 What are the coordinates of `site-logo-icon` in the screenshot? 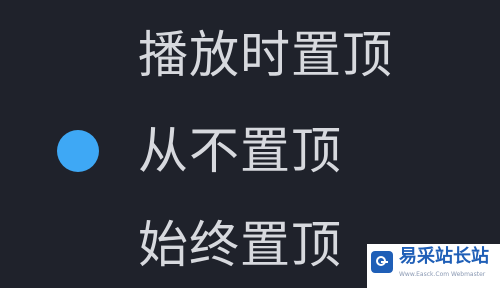 It's located at (382, 262).